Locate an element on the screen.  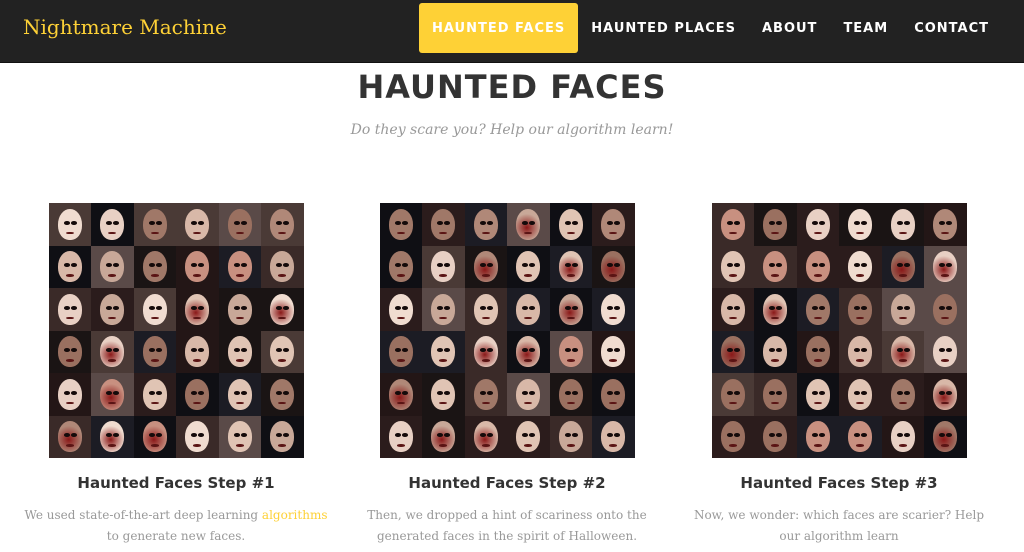
brand-logo-link: Nightmare Machine is located at coordinates (125, 27).